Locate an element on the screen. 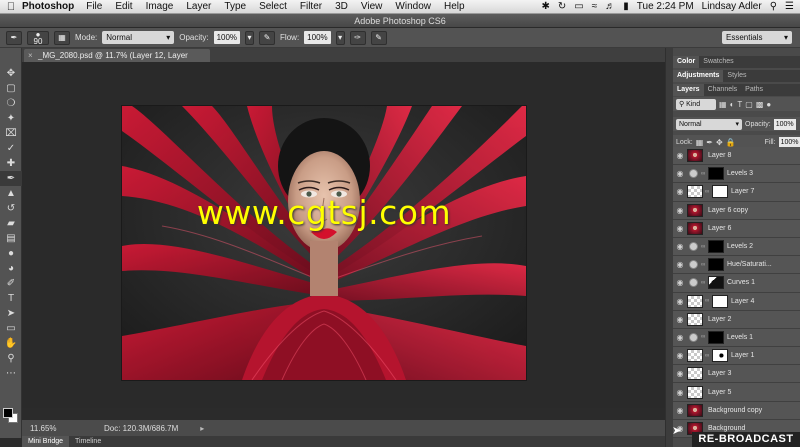 Image resolution: width=800 pixels, height=447 pixels. filter-pixel-icon: ▦ is located at coordinates (723, 104).